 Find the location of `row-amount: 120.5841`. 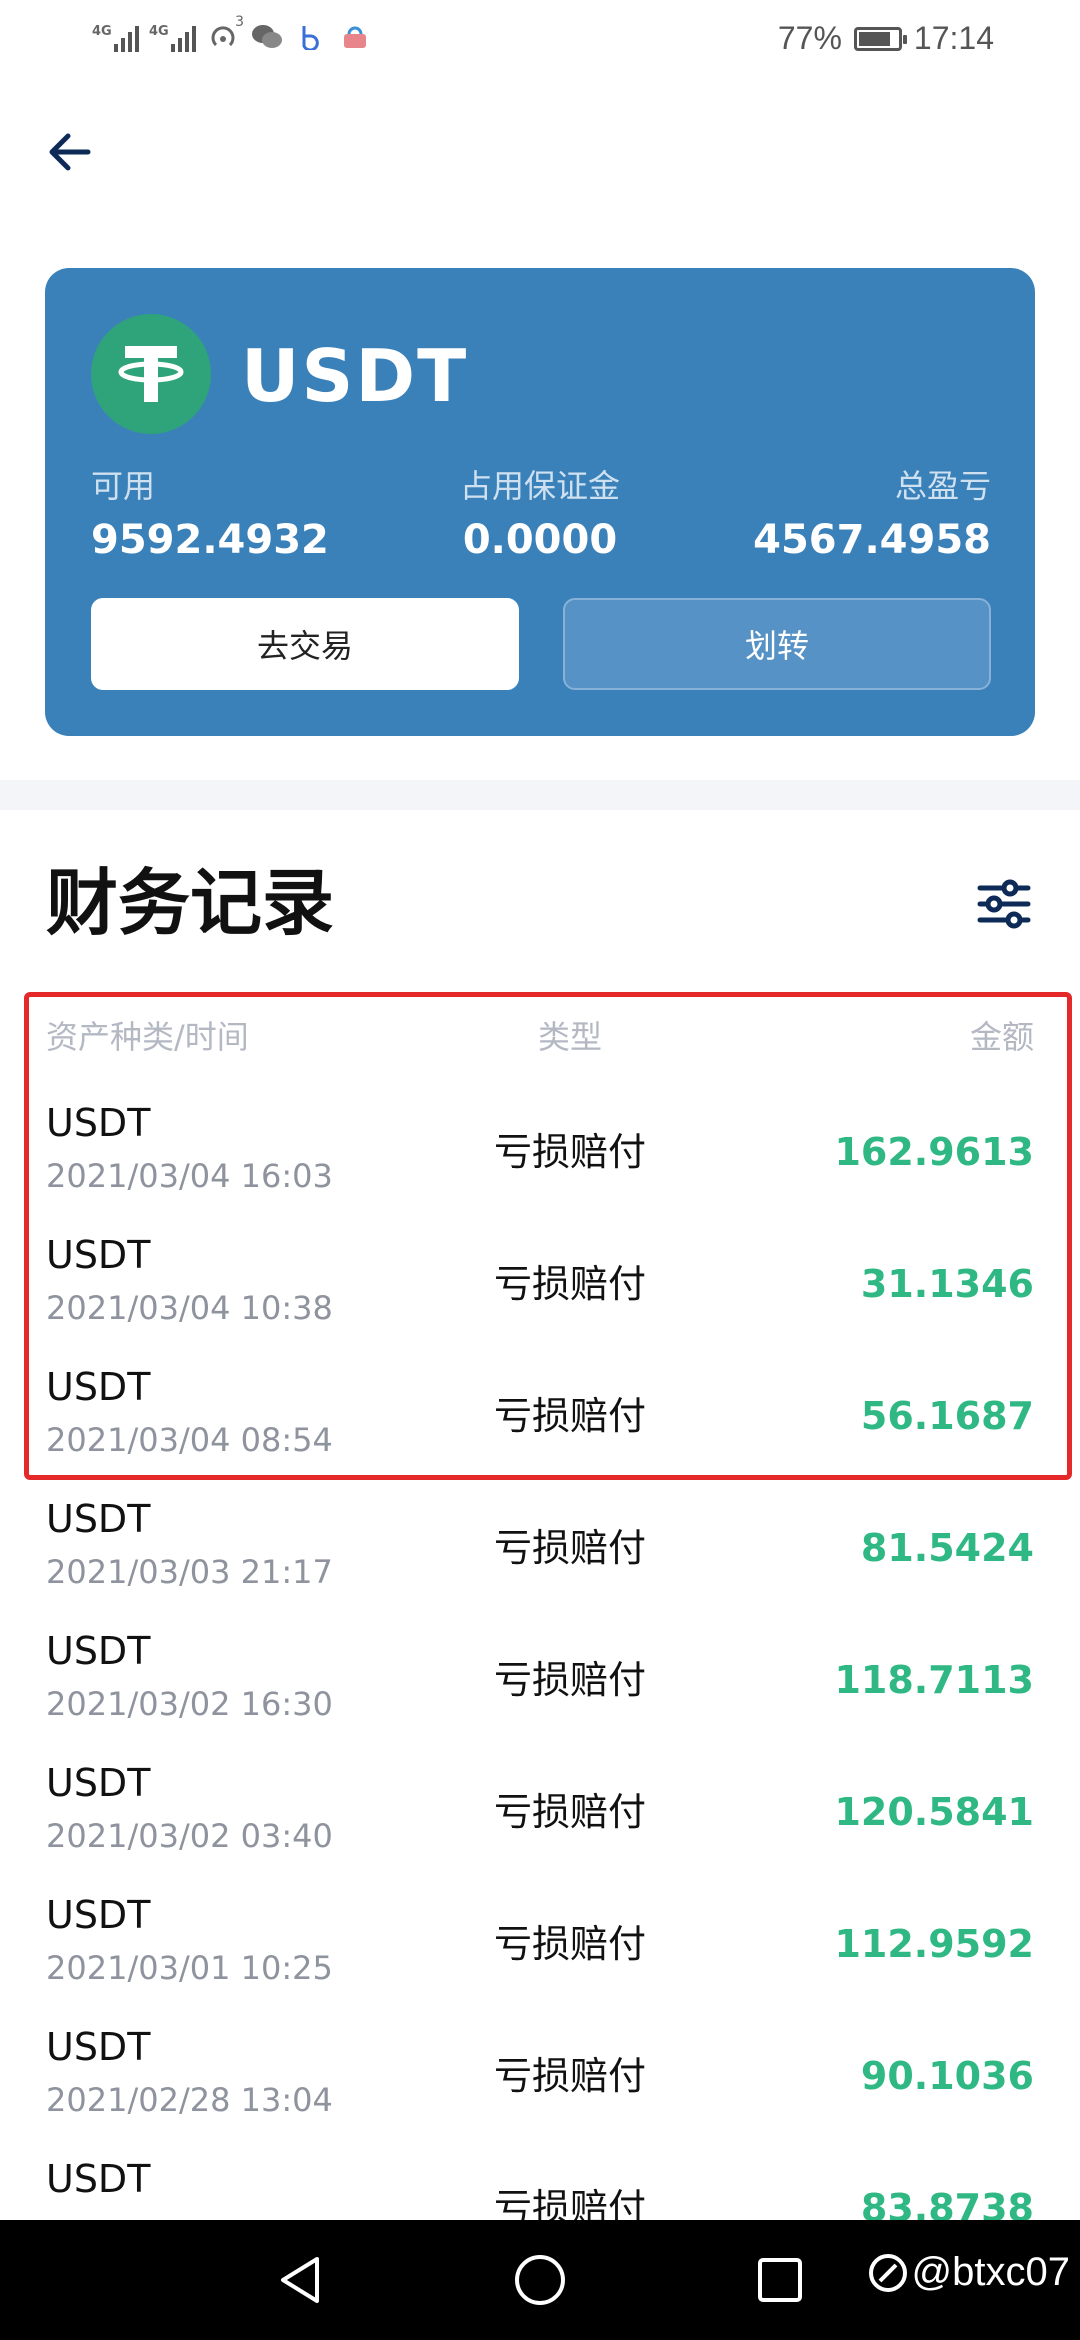

row-amount: 120.5841 is located at coordinates (934, 1812).